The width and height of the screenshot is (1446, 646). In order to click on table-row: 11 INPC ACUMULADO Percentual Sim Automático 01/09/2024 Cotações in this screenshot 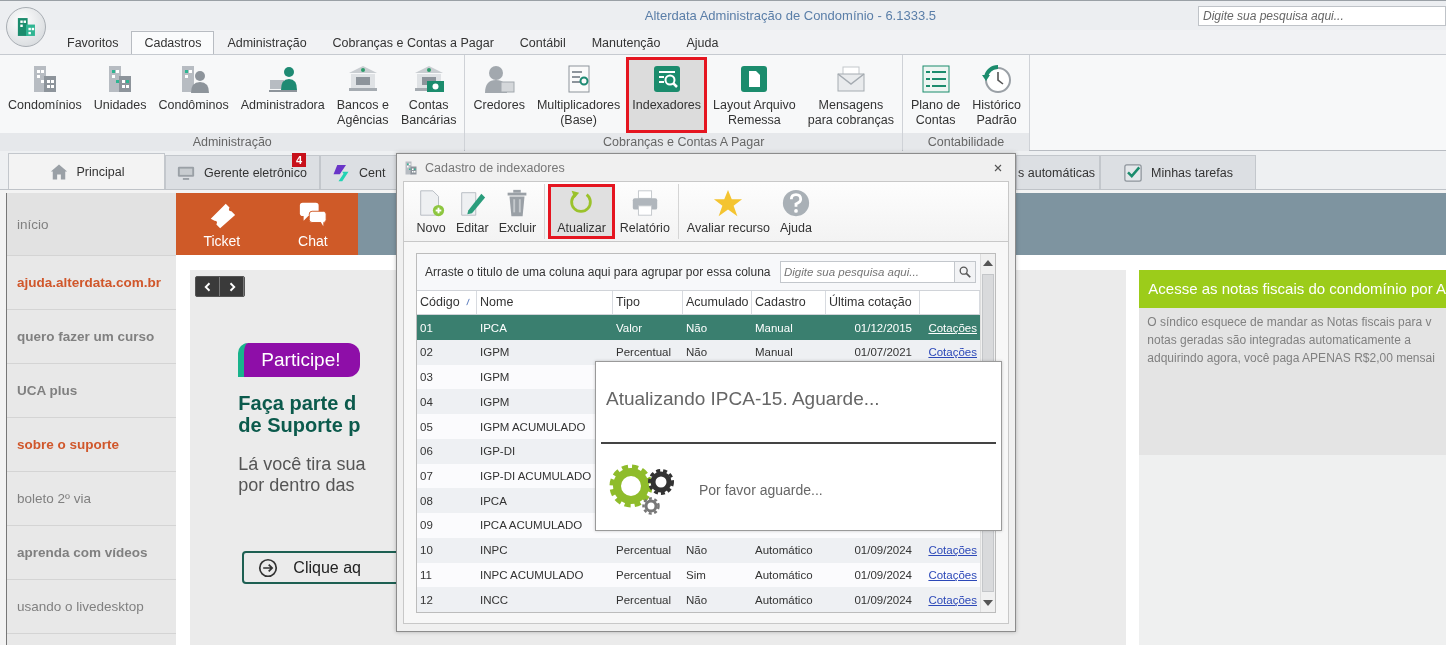, I will do `click(698, 575)`.